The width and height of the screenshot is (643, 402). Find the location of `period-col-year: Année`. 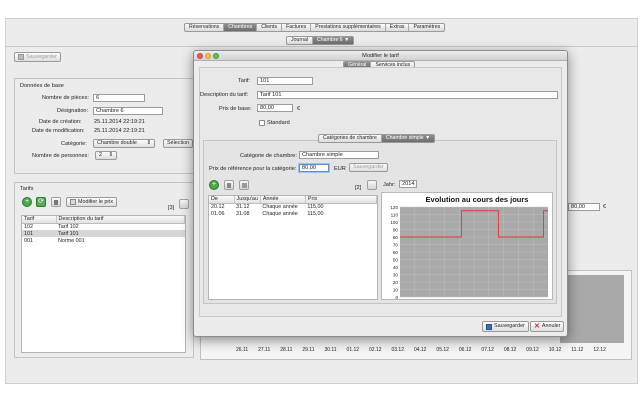

period-col-year: Année is located at coordinates (283, 200).